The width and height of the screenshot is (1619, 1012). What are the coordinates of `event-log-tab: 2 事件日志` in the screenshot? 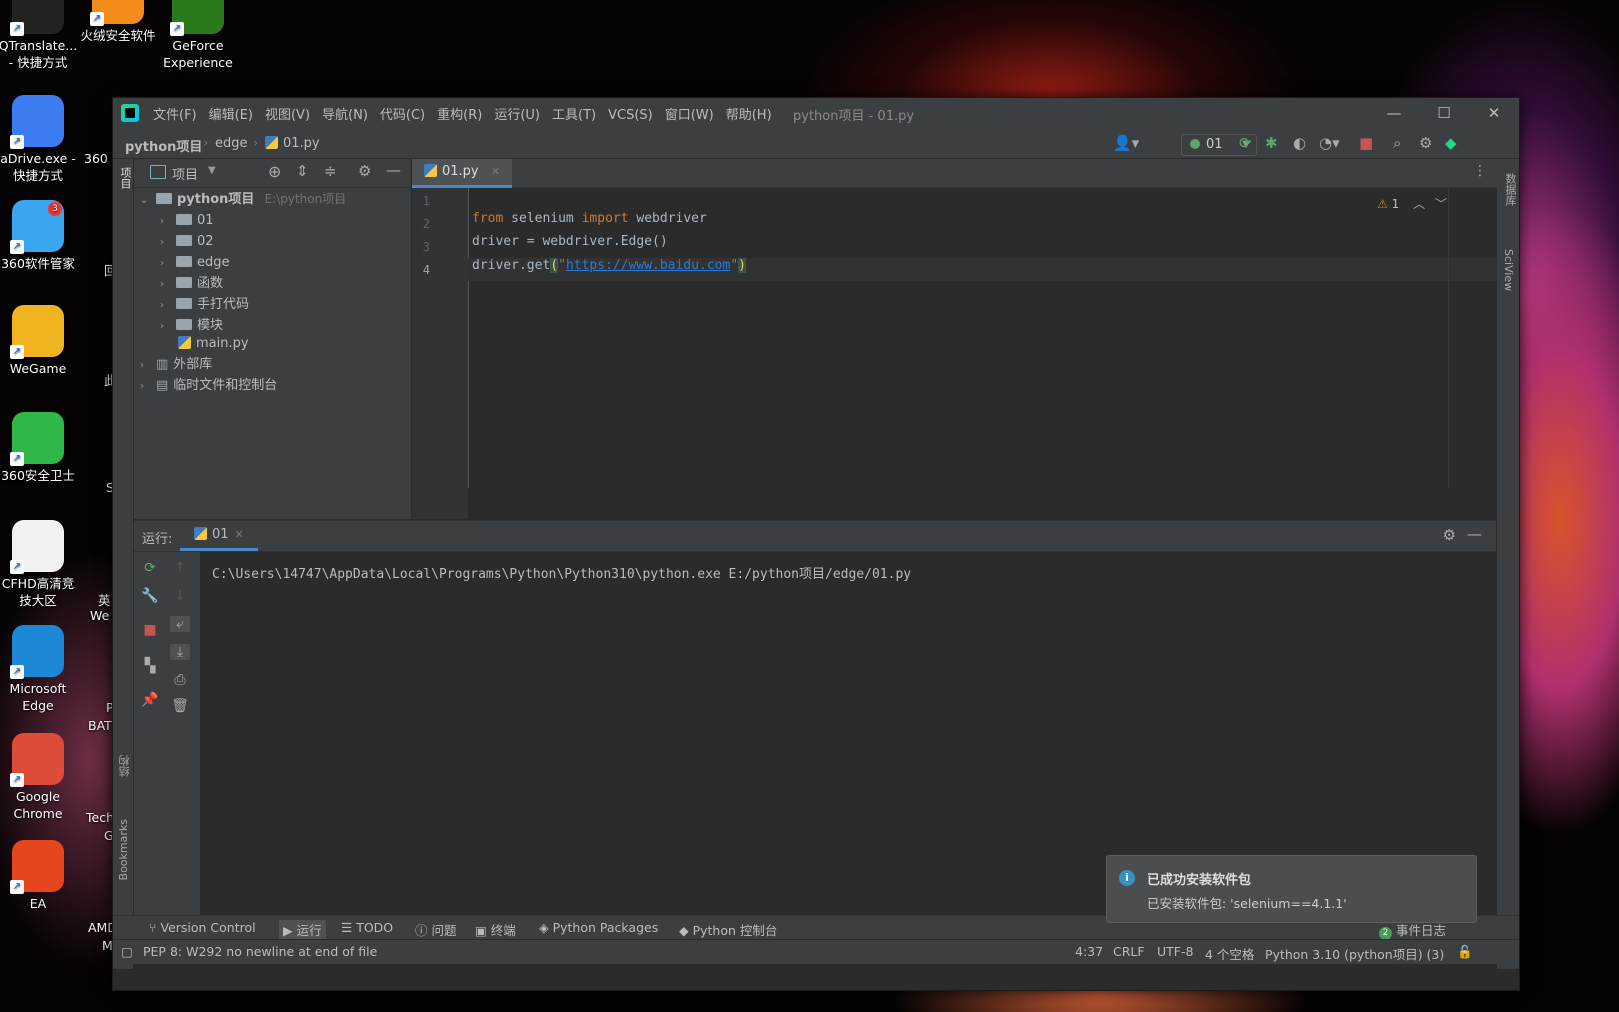 It's located at (1412, 930).